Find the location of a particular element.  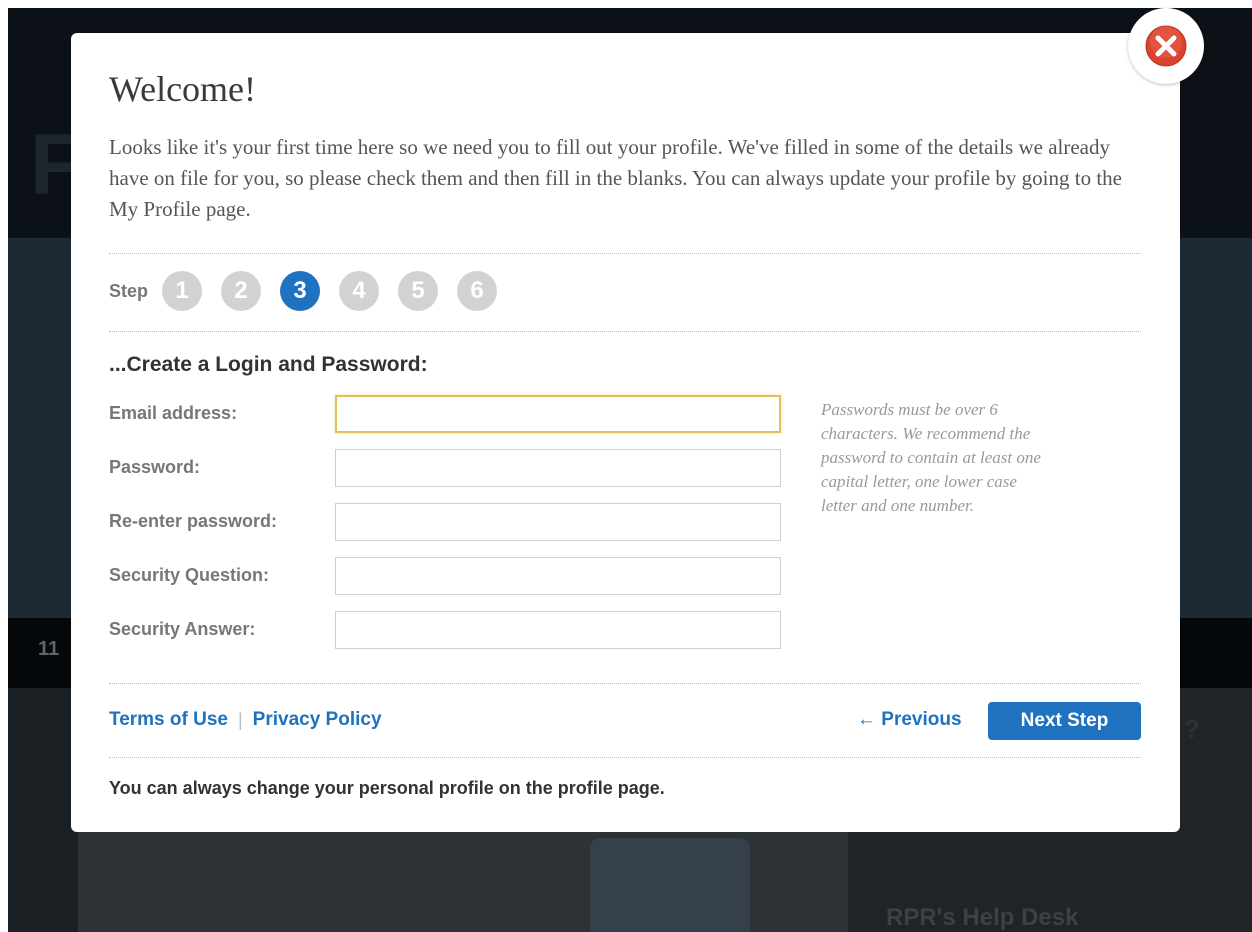

close-modal-button is located at coordinates (1166, 46).